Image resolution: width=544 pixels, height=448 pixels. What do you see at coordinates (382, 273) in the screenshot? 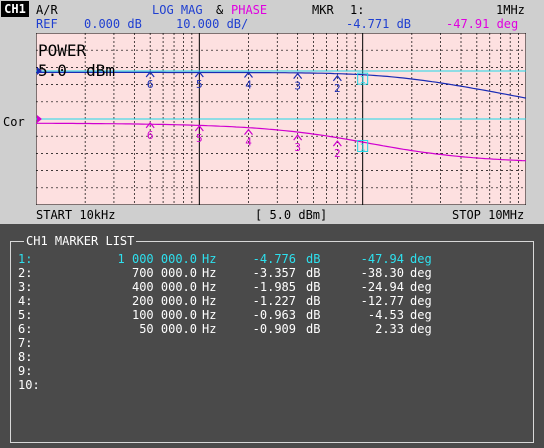
I see `marker-list-cell-ph: -38.30` at bounding box center [382, 273].